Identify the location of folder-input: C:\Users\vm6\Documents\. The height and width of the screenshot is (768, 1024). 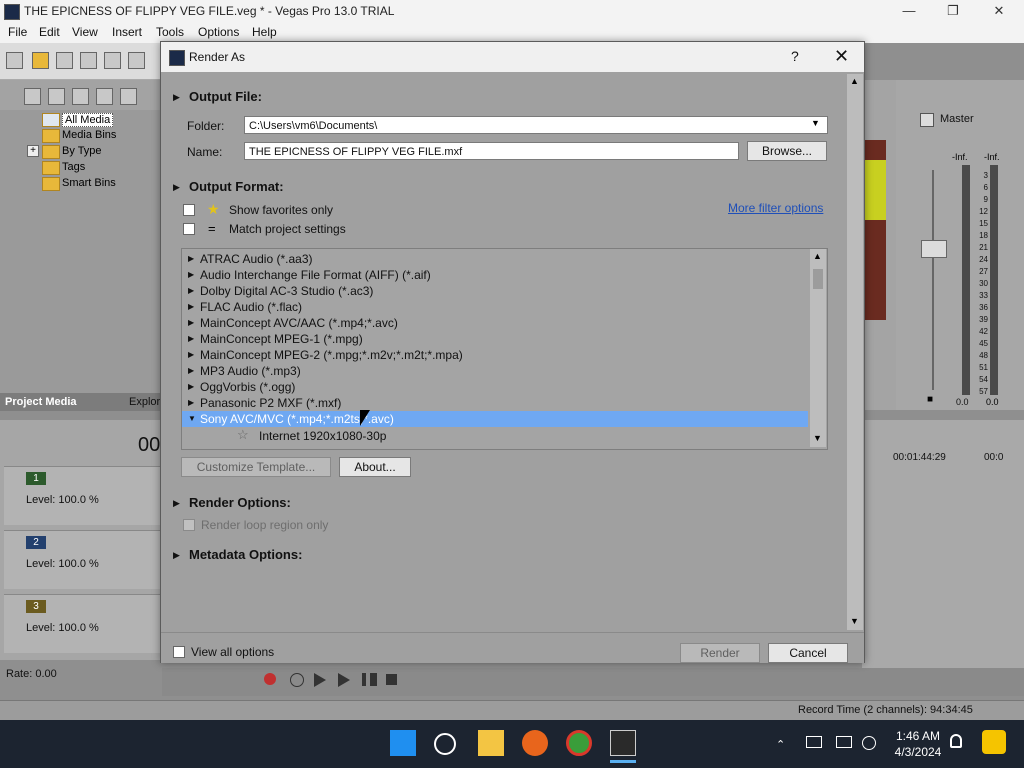
(536, 125).